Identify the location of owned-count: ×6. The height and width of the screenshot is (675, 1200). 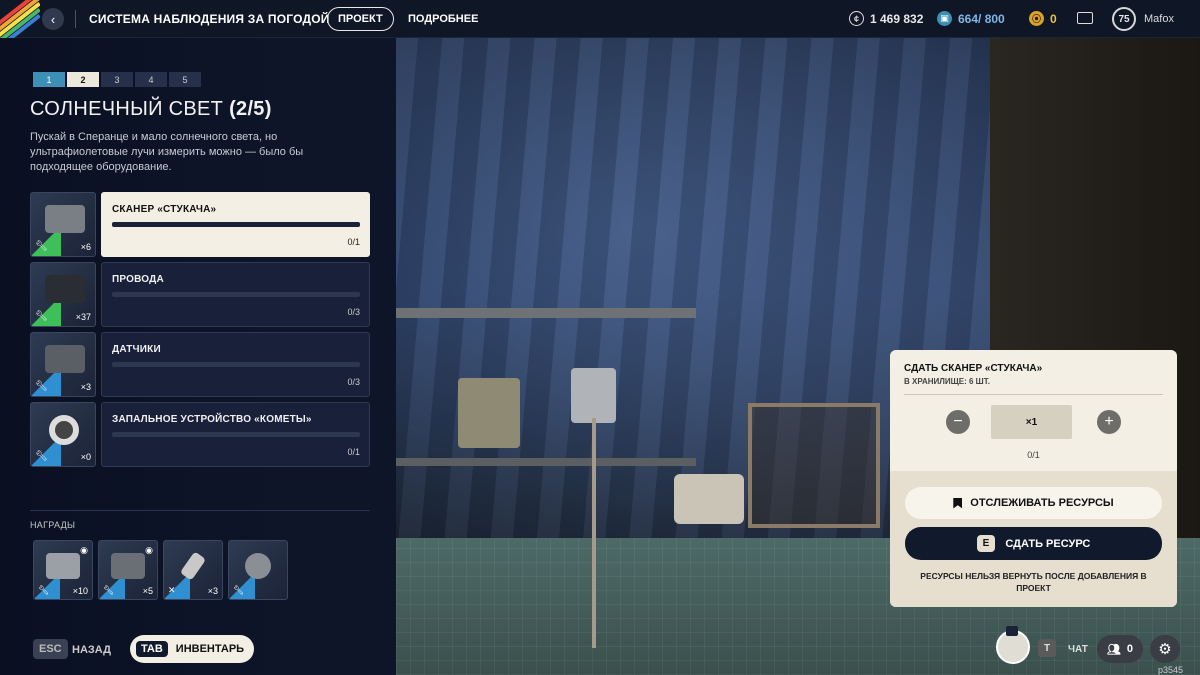
(85, 247).